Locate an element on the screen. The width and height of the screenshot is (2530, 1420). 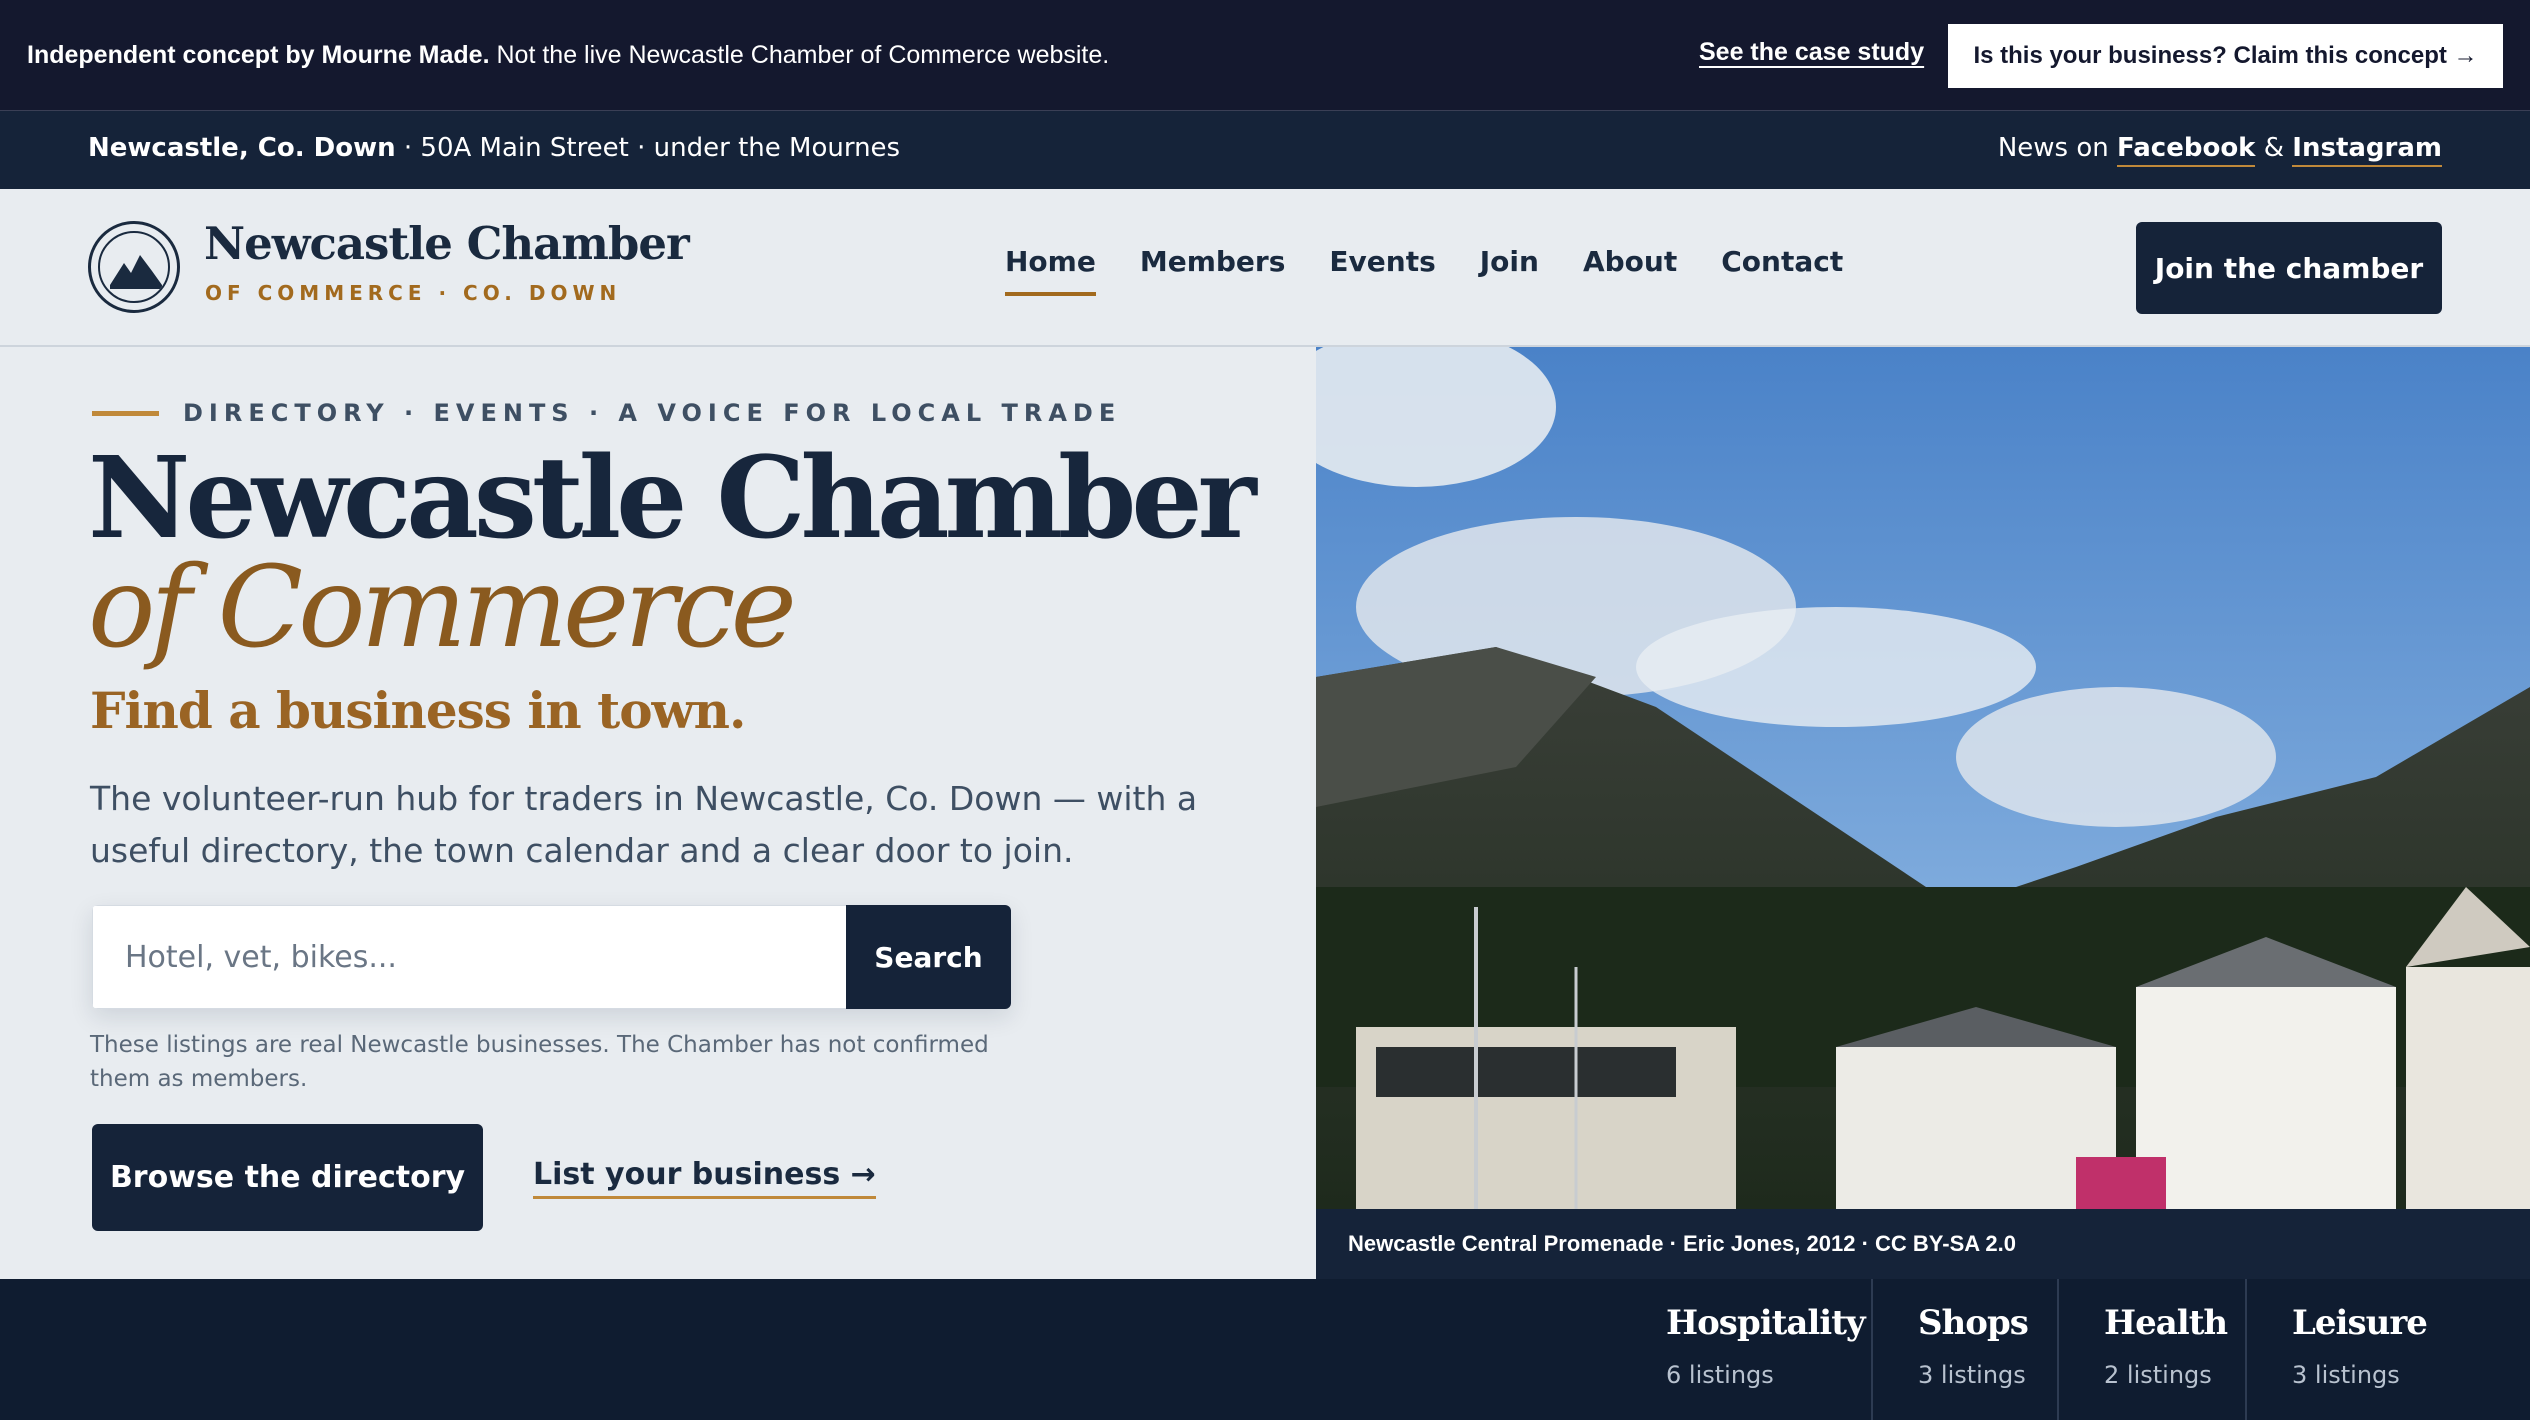
brand-name: Newcastle Chamber is located at coordinates (447, 243).